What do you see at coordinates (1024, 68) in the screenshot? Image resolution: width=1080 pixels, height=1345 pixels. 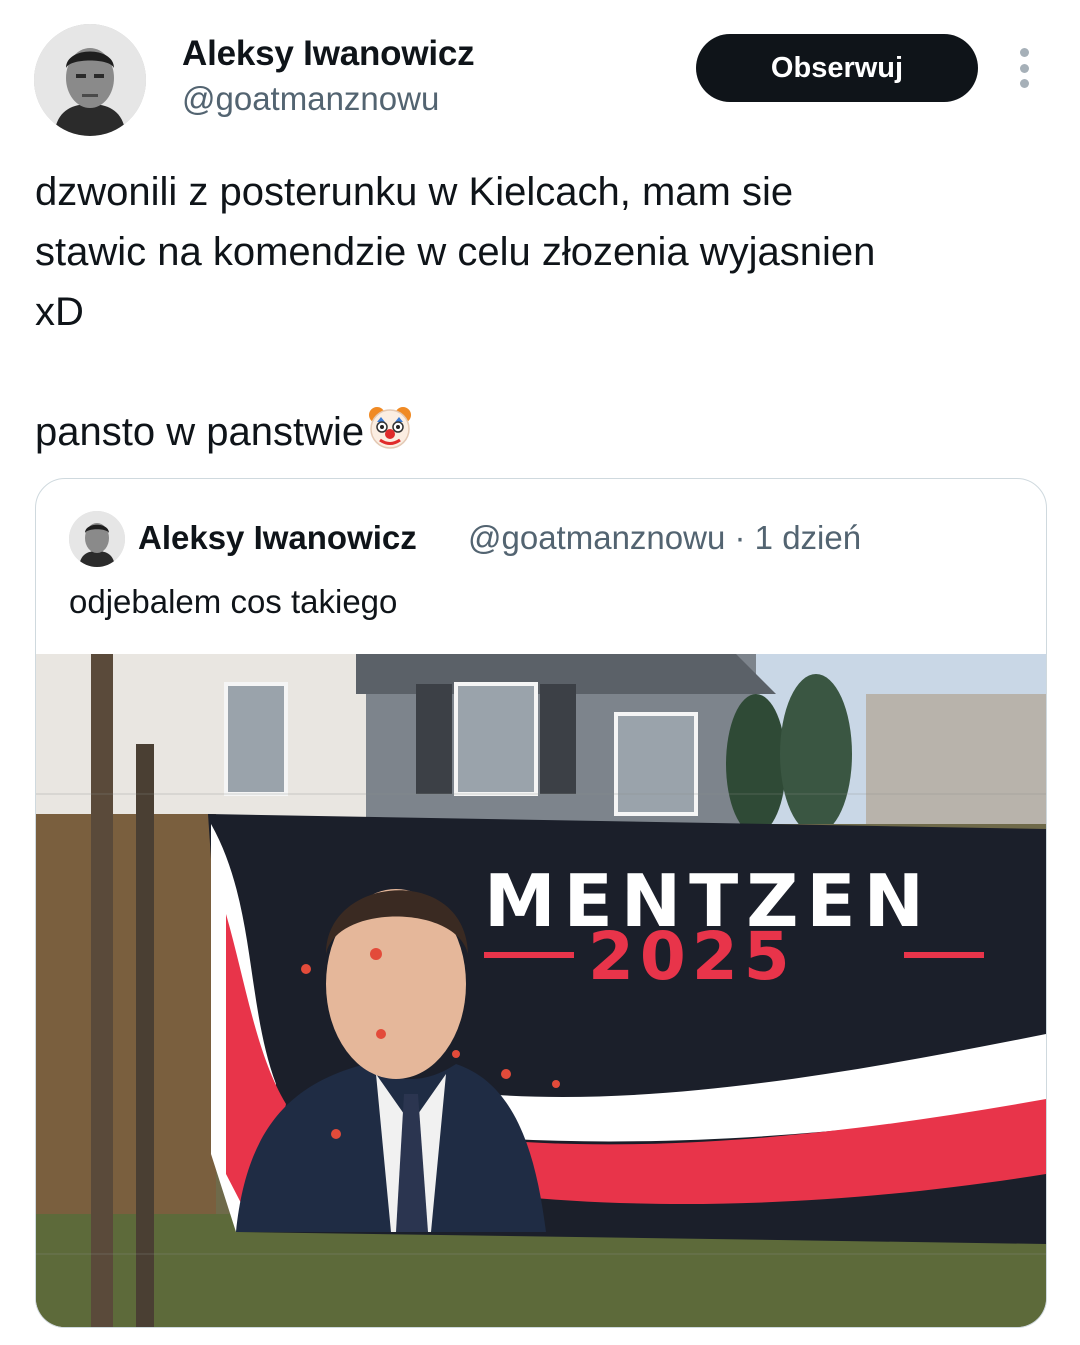 I see `more-vertical-icon` at bounding box center [1024, 68].